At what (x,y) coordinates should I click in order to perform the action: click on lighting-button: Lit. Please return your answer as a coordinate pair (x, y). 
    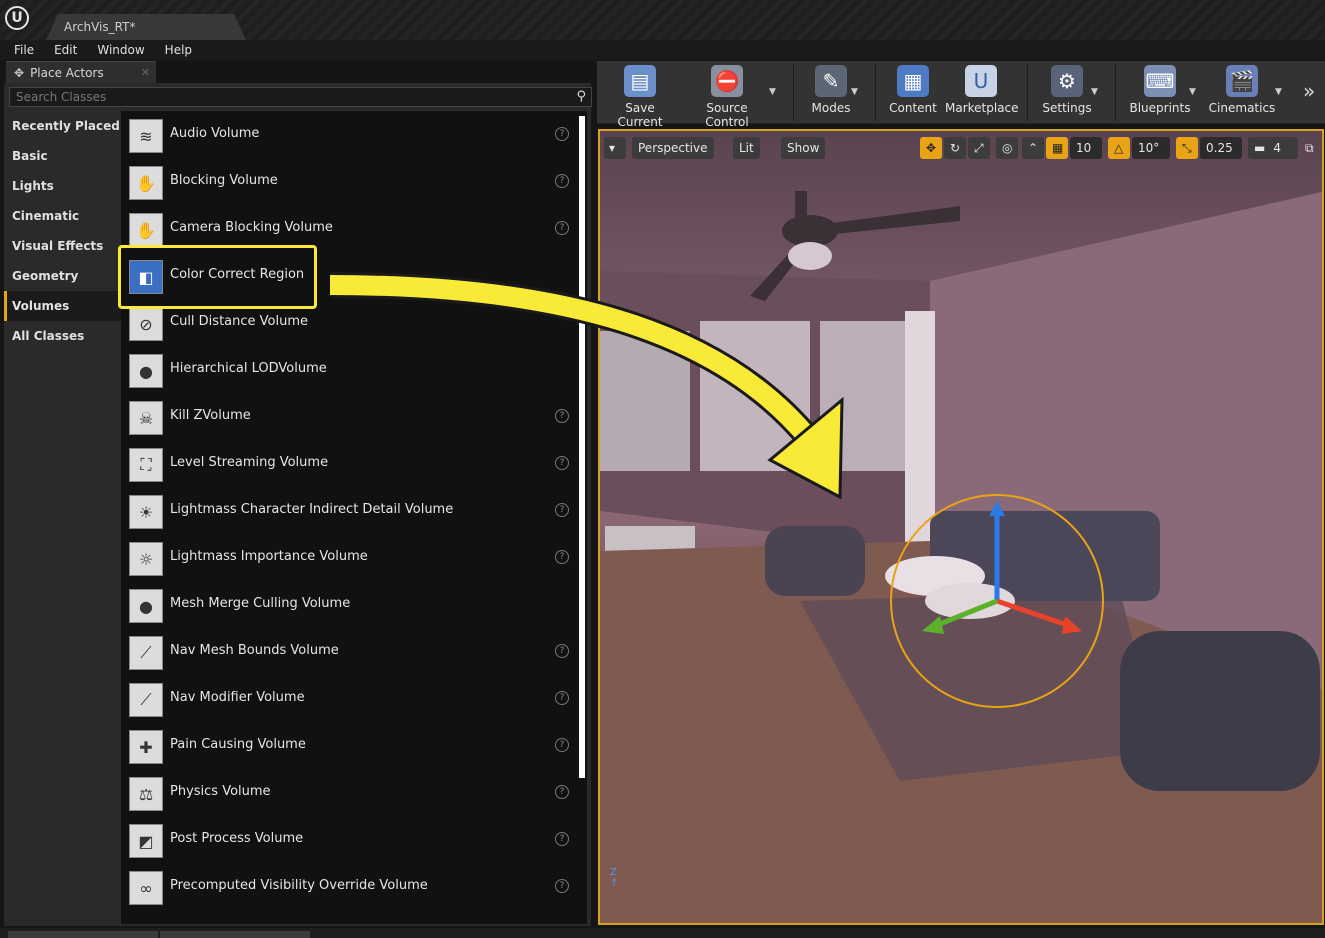
    Looking at the image, I should click on (746, 148).